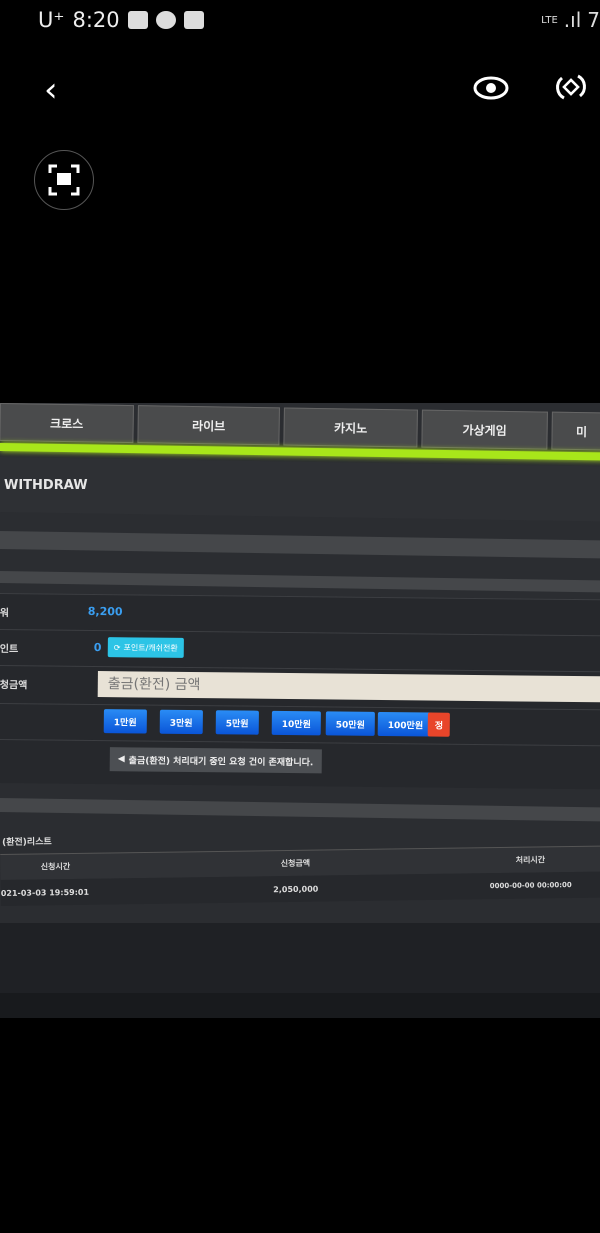 The image size is (600, 1233). Describe the element at coordinates (121, 759) in the screenshot. I see `send-icon: ◀` at that location.